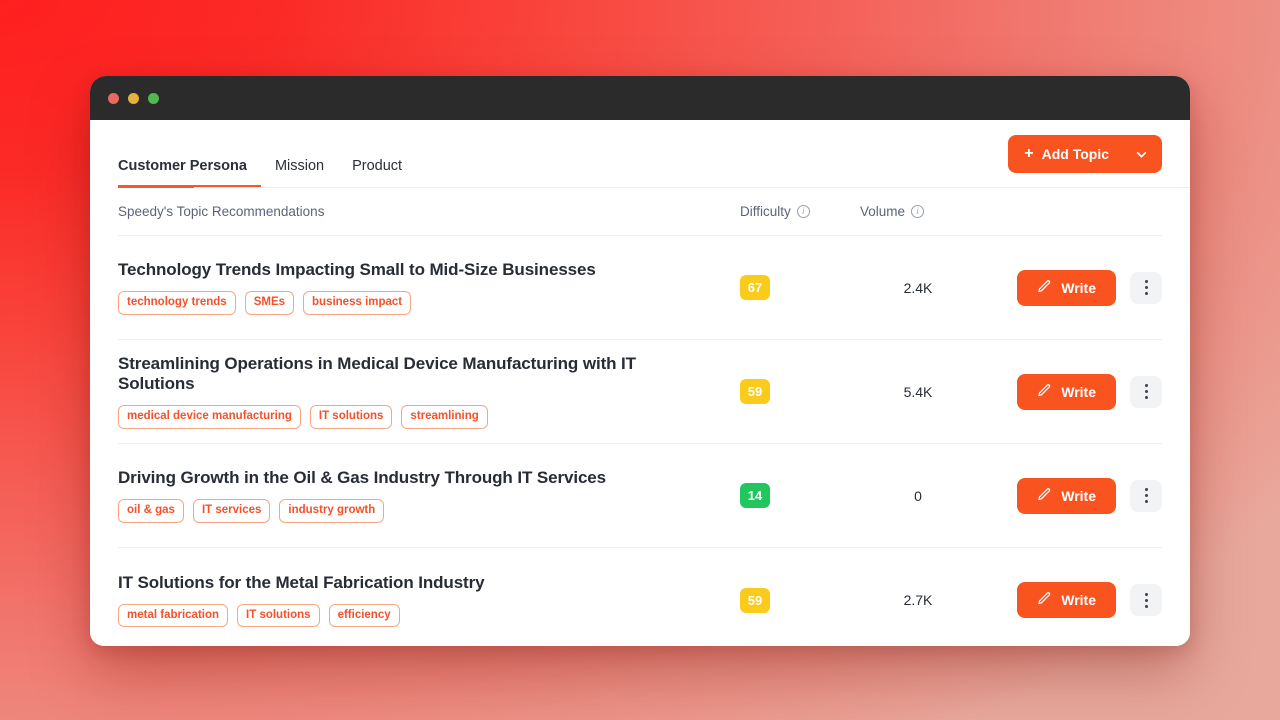 The height and width of the screenshot is (720, 1280). What do you see at coordinates (765, 211) in the screenshot?
I see `column-header-difficulty-label: Difficulty` at bounding box center [765, 211].